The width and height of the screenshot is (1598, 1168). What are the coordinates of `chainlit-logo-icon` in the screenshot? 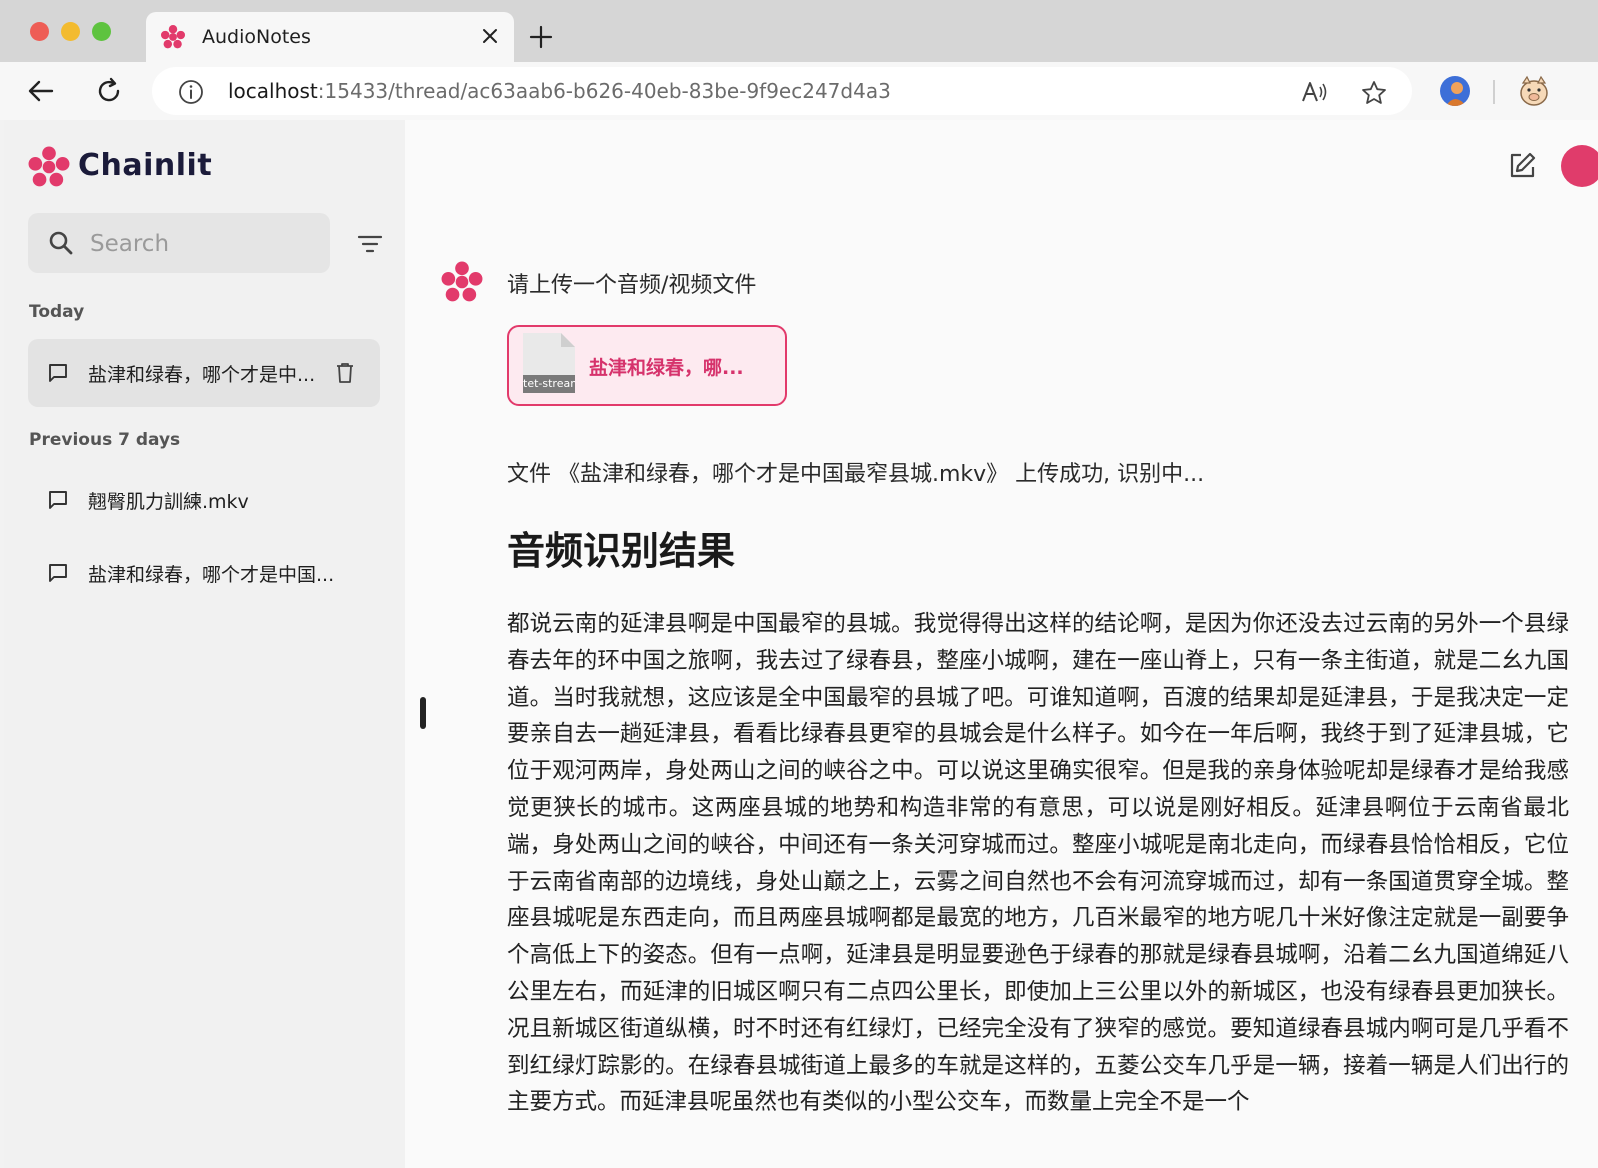 It's located at (49, 166).